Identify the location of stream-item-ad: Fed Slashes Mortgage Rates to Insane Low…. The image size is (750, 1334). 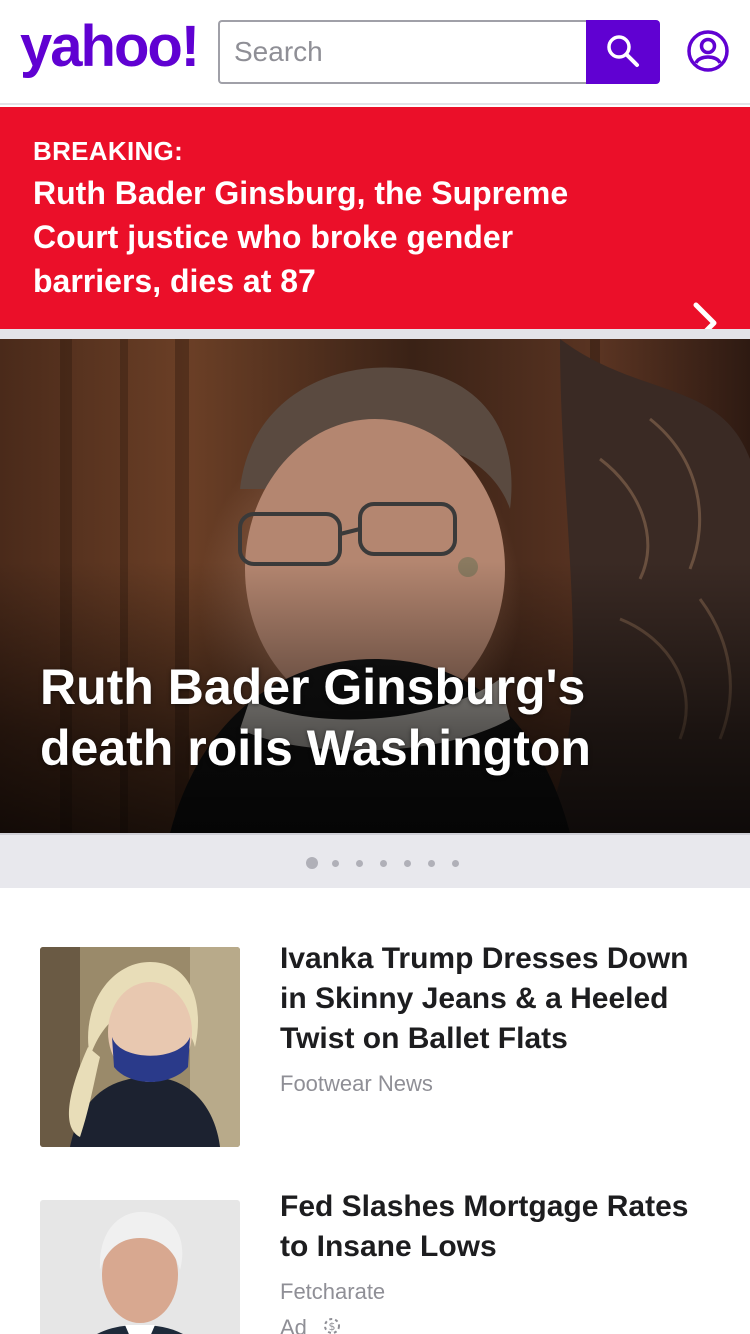
(375, 1262).